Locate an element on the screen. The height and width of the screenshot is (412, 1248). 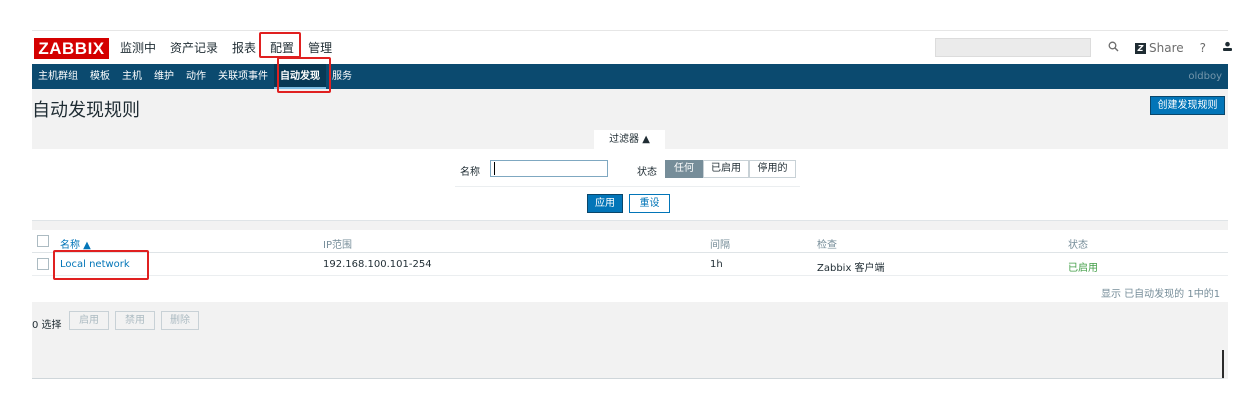
zabbix-share-icon: Z is located at coordinates (1140, 48).